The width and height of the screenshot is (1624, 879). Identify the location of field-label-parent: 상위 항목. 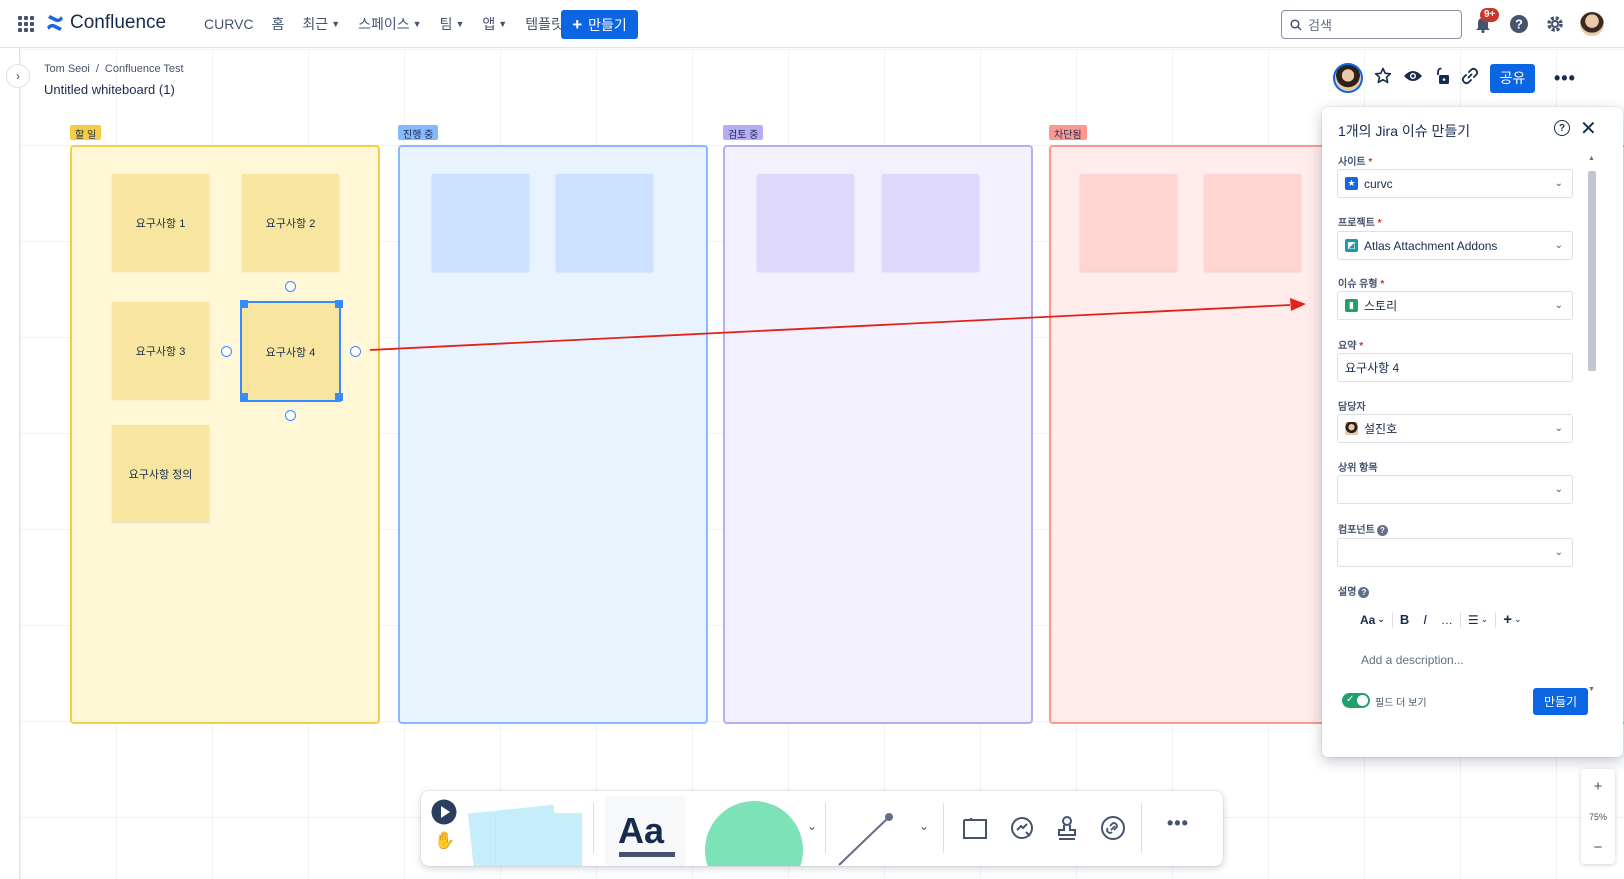
(1358, 468).